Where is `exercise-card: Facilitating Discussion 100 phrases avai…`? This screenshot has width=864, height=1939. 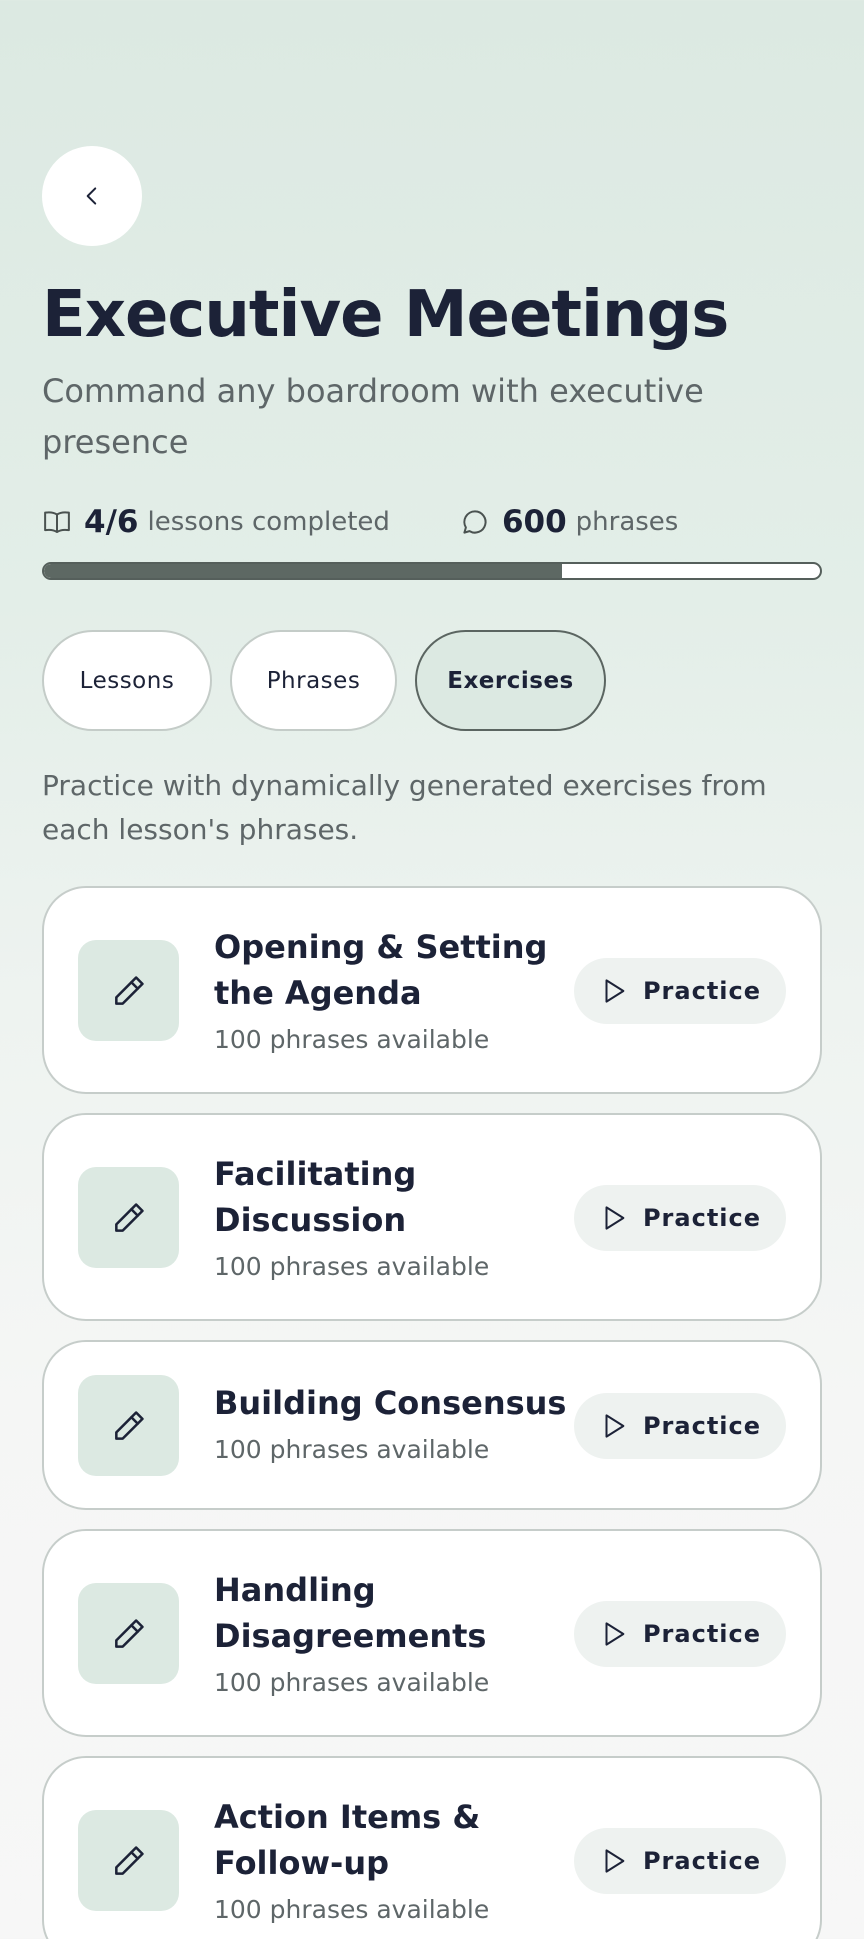
exercise-card: Facilitating Discussion 100 phrases avai… is located at coordinates (432, 1217).